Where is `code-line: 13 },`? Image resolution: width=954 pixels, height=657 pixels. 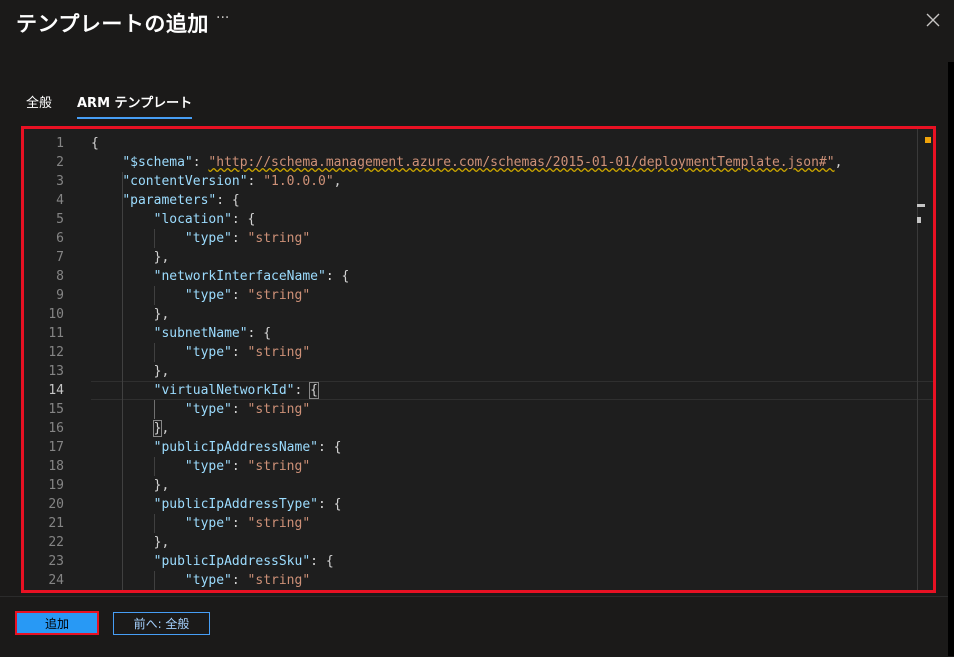
code-line: 13 }, is located at coordinates (478, 371).